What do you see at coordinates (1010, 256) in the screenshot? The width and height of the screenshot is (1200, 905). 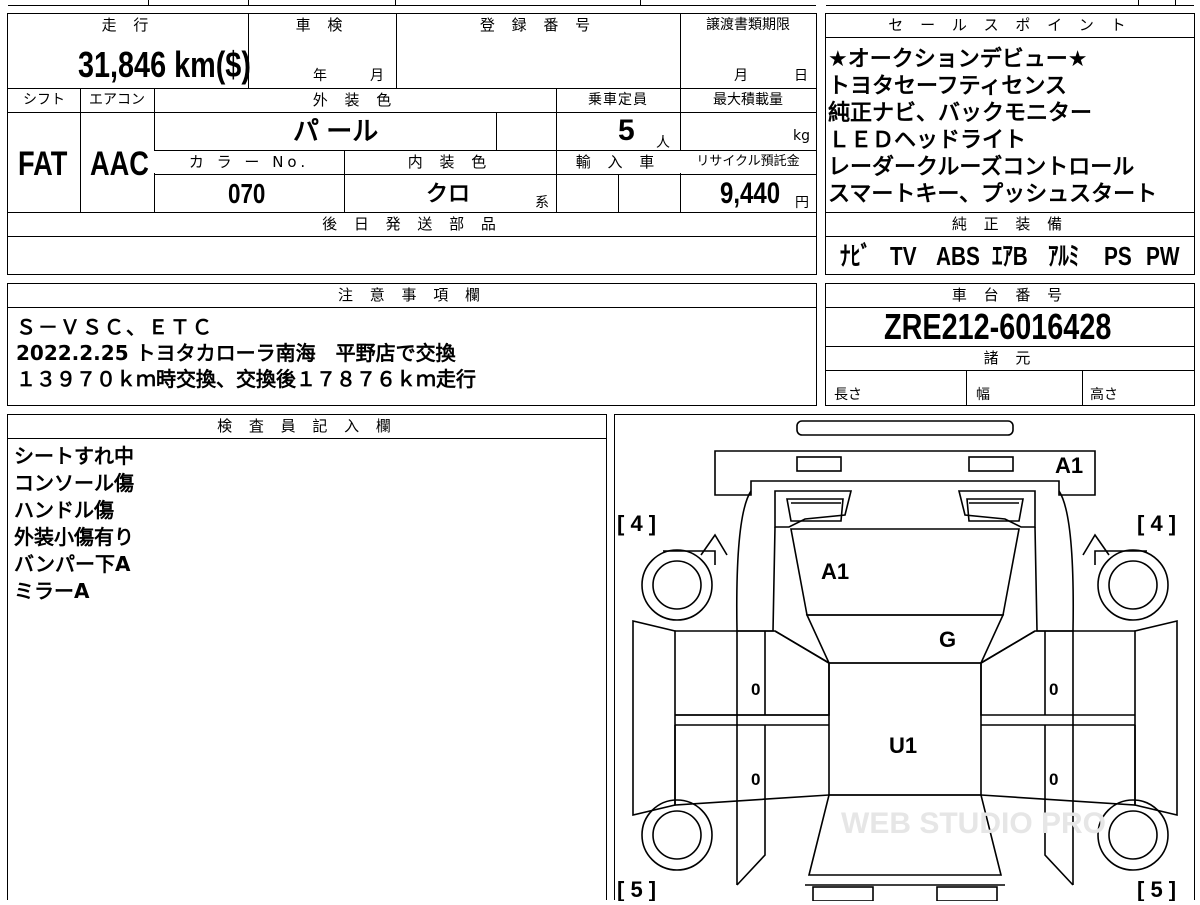 I see `equipment-item: ｴｱB` at bounding box center [1010, 256].